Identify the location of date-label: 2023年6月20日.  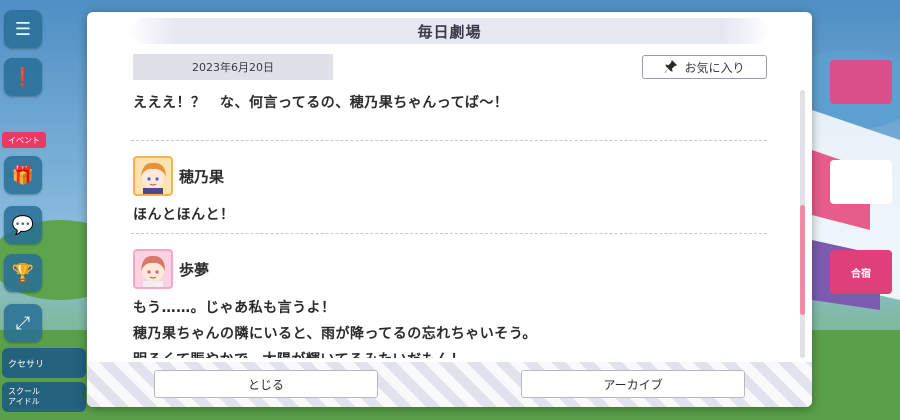
(233, 67).